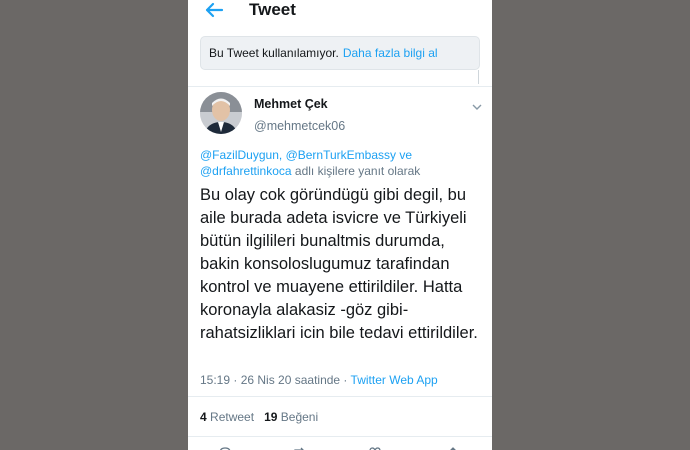 The image size is (690, 450). What do you see at coordinates (341, 155) in the screenshot?
I see `mention-link: @BernTurkEmbassy` at bounding box center [341, 155].